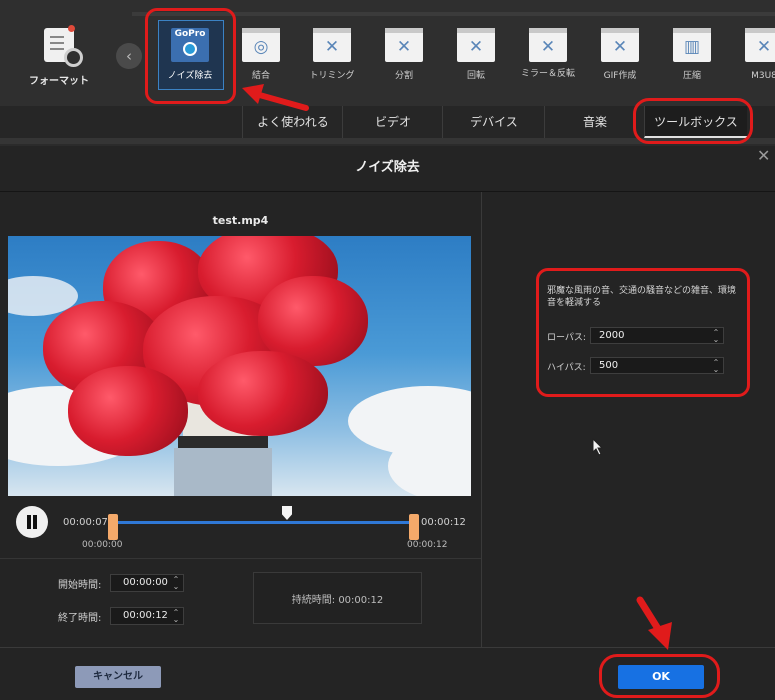  What do you see at coordinates (760, 45) in the screenshot?
I see `m3u8-icon: ✕` at bounding box center [760, 45].